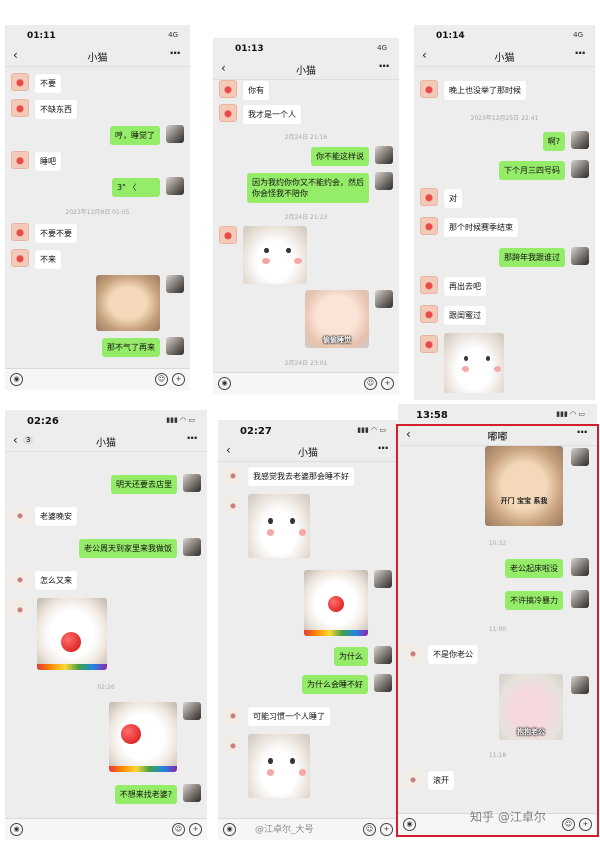 The height and width of the screenshot is (845, 600). What do you see at coordinates (453, 198) in the screenshot?
I see `message-bubble: 对` at bounding box center [453, 198].